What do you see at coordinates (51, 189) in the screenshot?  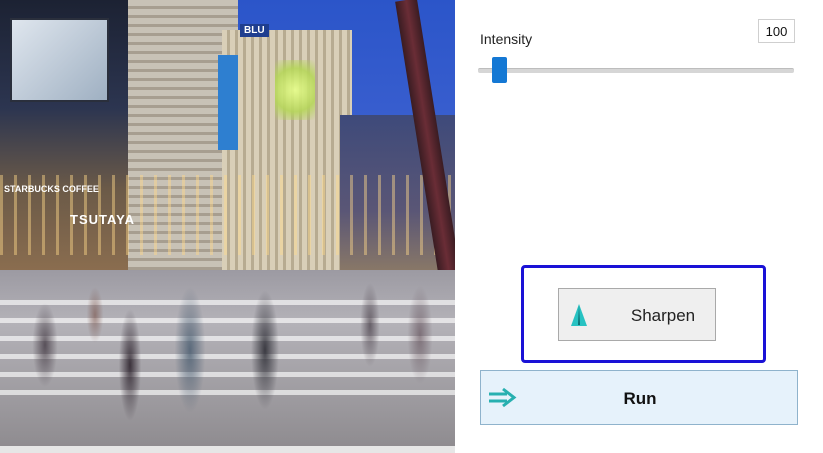 I see `photo-sign-starbucks: STARBUCKS COFFEE` at bounding box center [51, 189].